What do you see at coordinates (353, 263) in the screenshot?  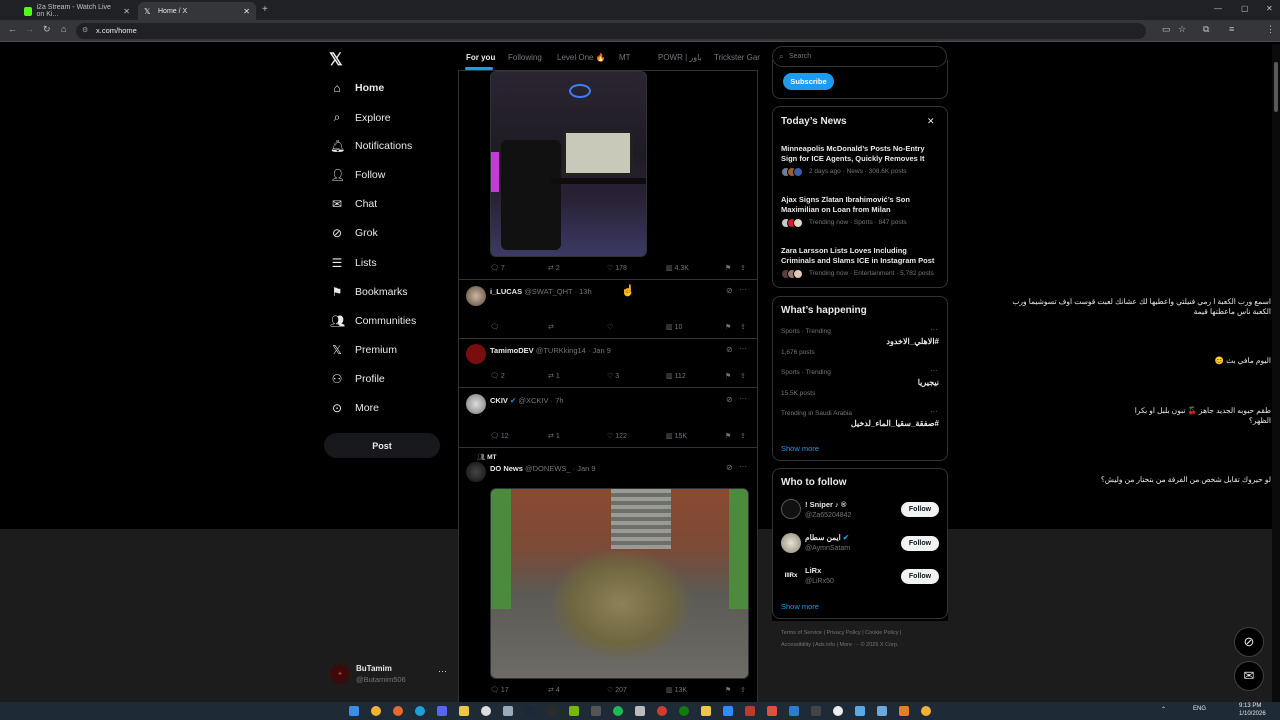 I see `sidebar-item-lists: ☰ Lists` at bounding box center [353, 263].